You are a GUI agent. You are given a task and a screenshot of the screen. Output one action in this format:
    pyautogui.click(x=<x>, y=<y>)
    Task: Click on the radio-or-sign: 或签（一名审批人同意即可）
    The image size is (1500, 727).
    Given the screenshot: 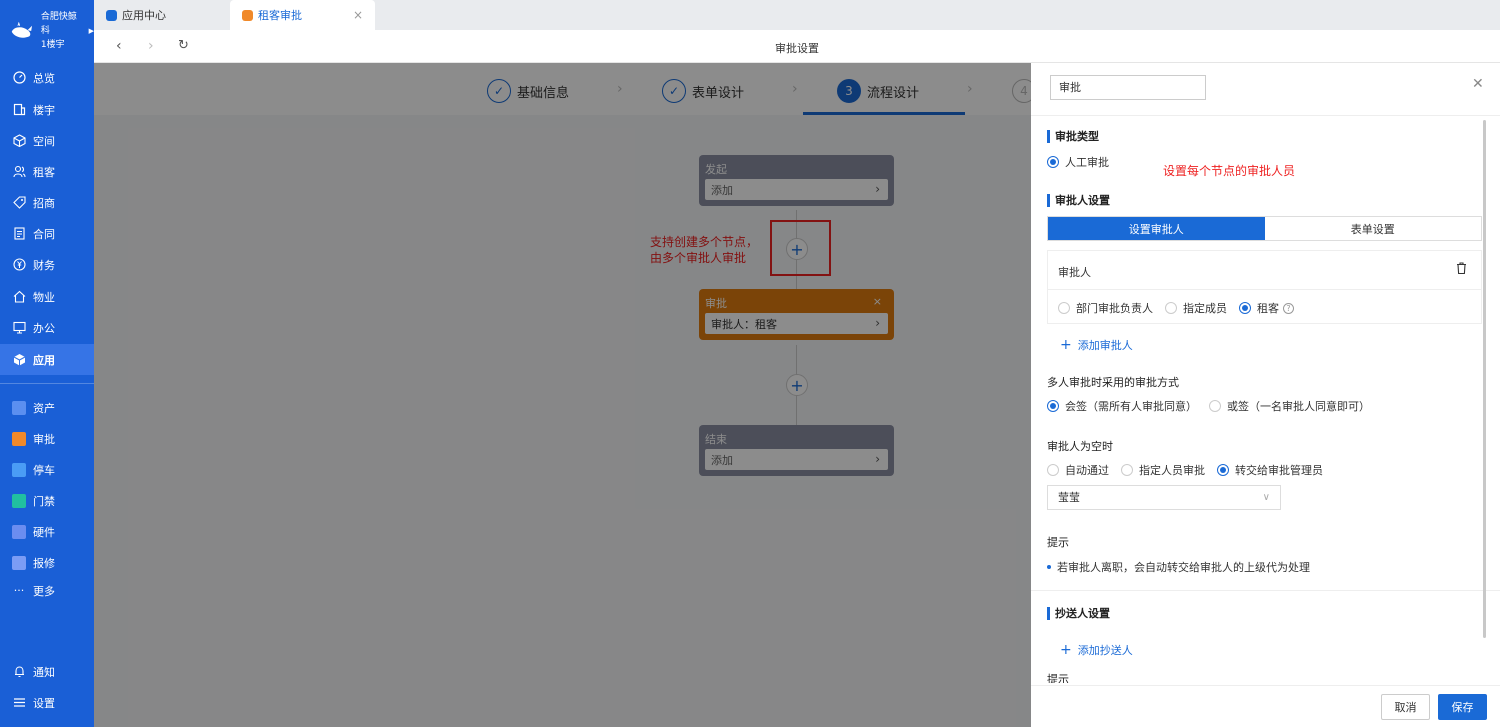 What is the action you would take?
    pyautogui.click(x=1289, y=406)
    